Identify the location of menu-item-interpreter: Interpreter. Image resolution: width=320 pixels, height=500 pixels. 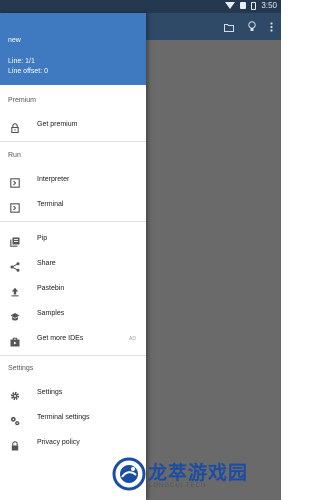
(73, 180).